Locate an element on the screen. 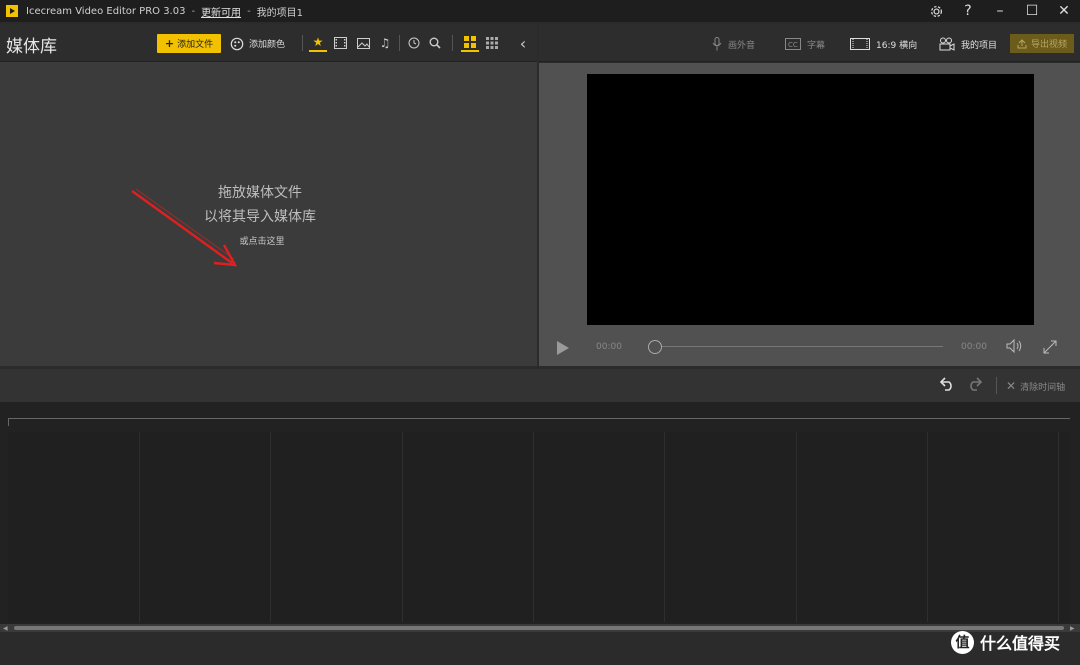 This screenshot has height=665, width=1080. window-controls: ? – ☐ ✕ is located at coordinates (1000, 11).